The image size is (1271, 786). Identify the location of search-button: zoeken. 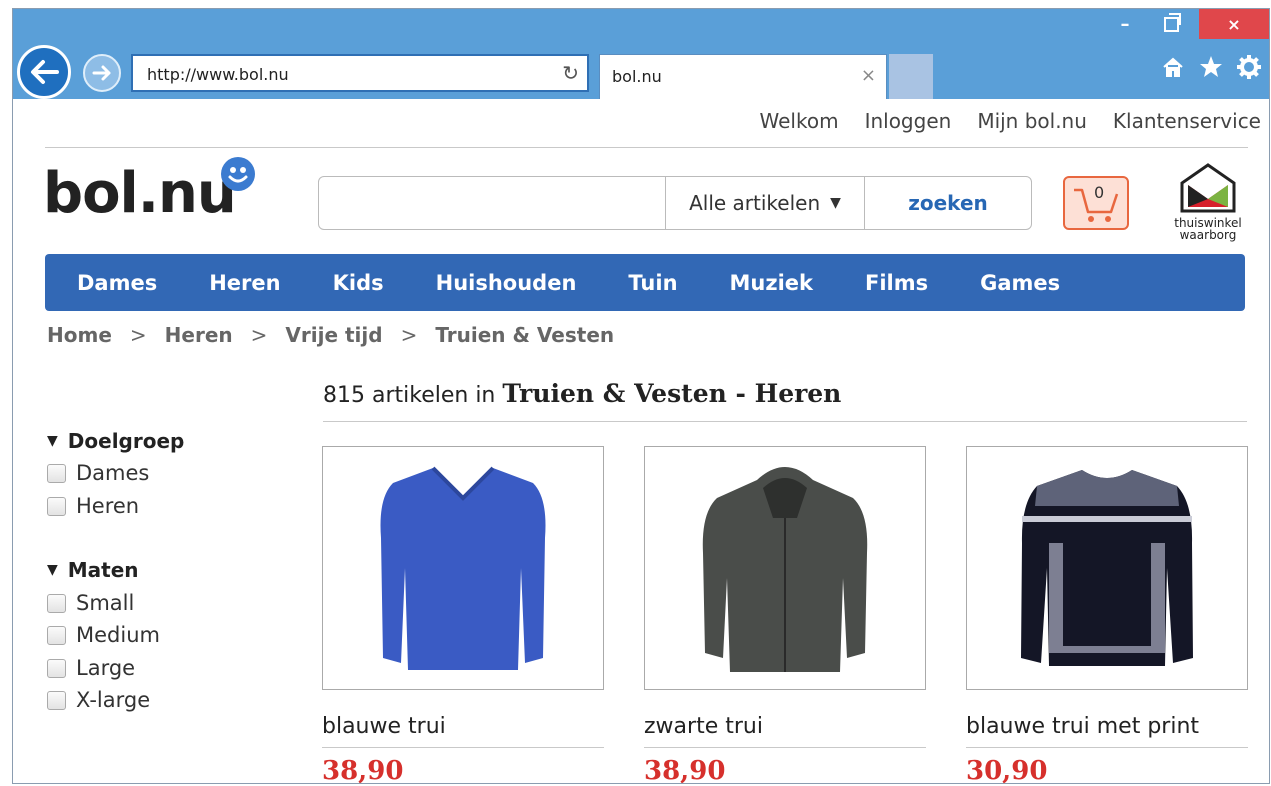
(948, 203).